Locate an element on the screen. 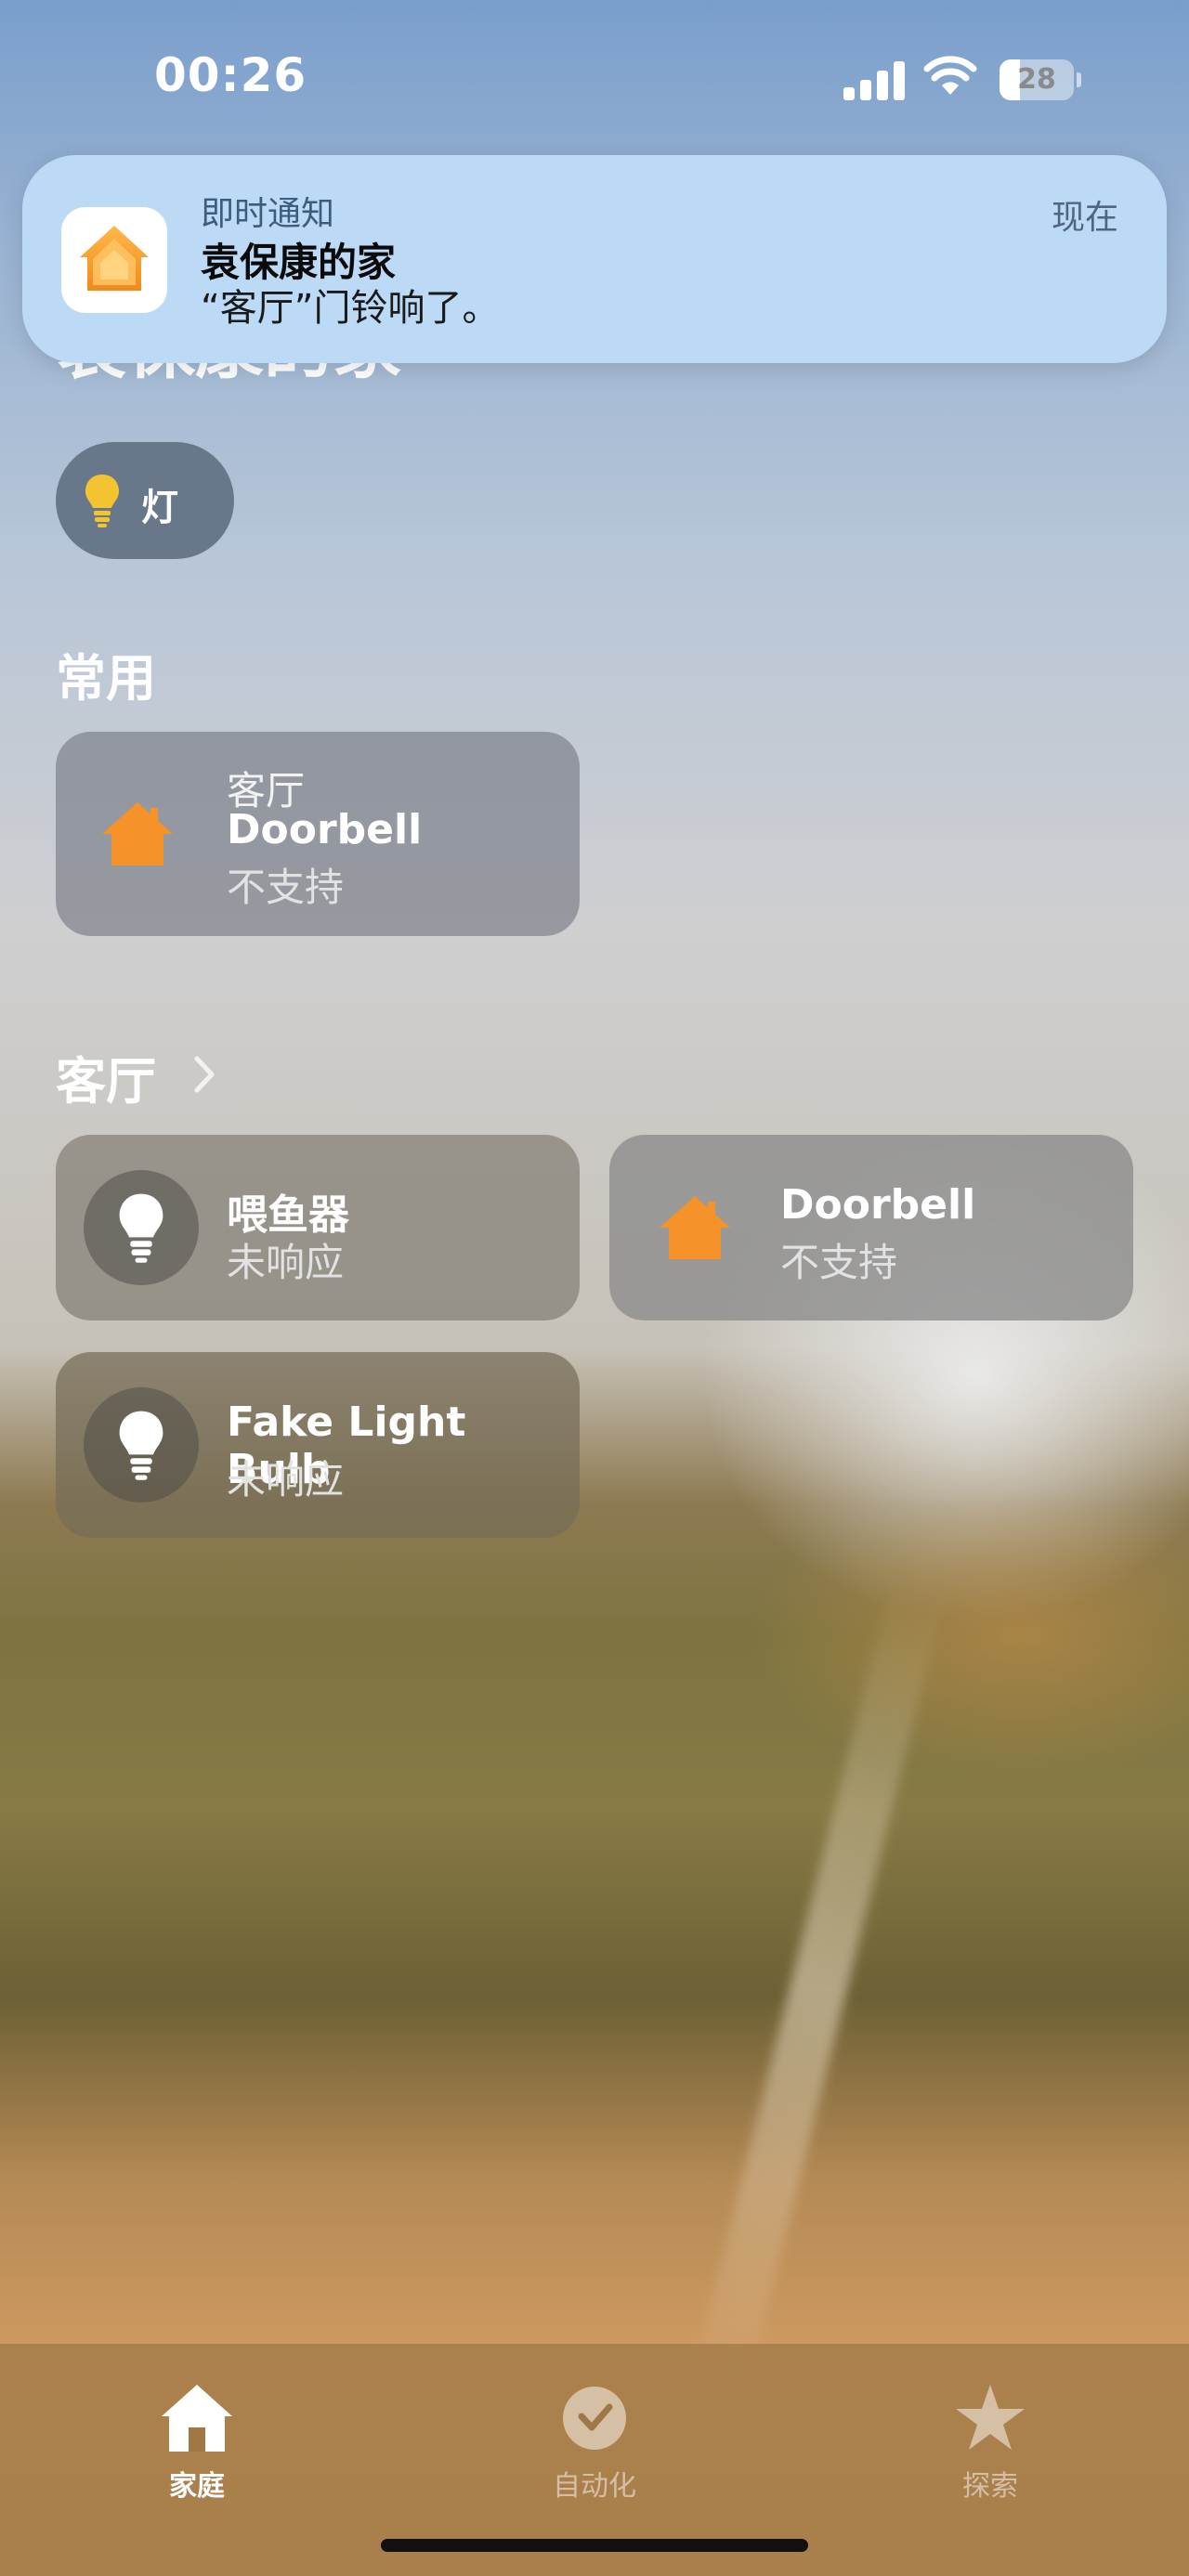  notification-body: “客厅”门铃响了。 is located at coordinates (350, 308).